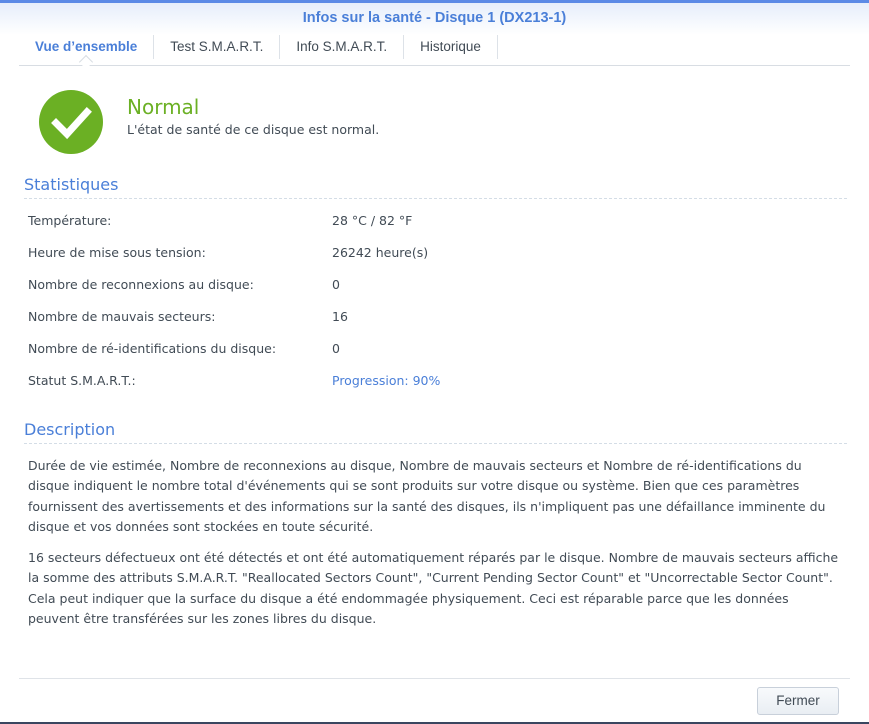 The image size is (869, 724). What do you see at coordinates (435, 432) in the screenshot?
I see `description-heading: Description` at bounding box center [435, 432].